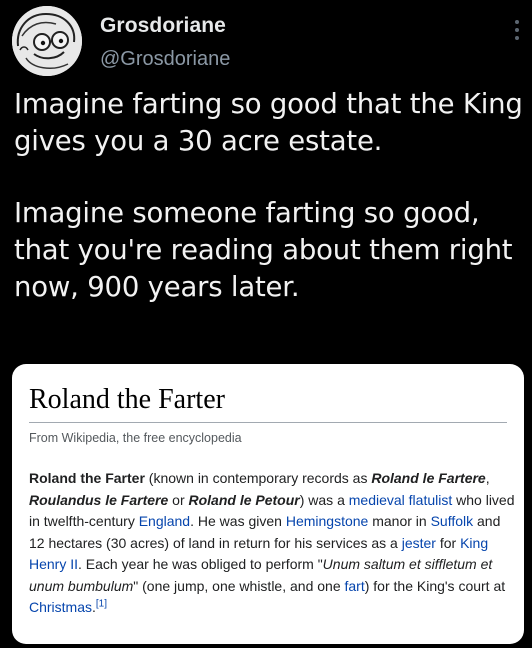 The image size is (532, 648). What do you see at coordinates (87, 478) in the screenshot?
I see `article-subject: Roland the Farter` at bounding box center [87, 478].